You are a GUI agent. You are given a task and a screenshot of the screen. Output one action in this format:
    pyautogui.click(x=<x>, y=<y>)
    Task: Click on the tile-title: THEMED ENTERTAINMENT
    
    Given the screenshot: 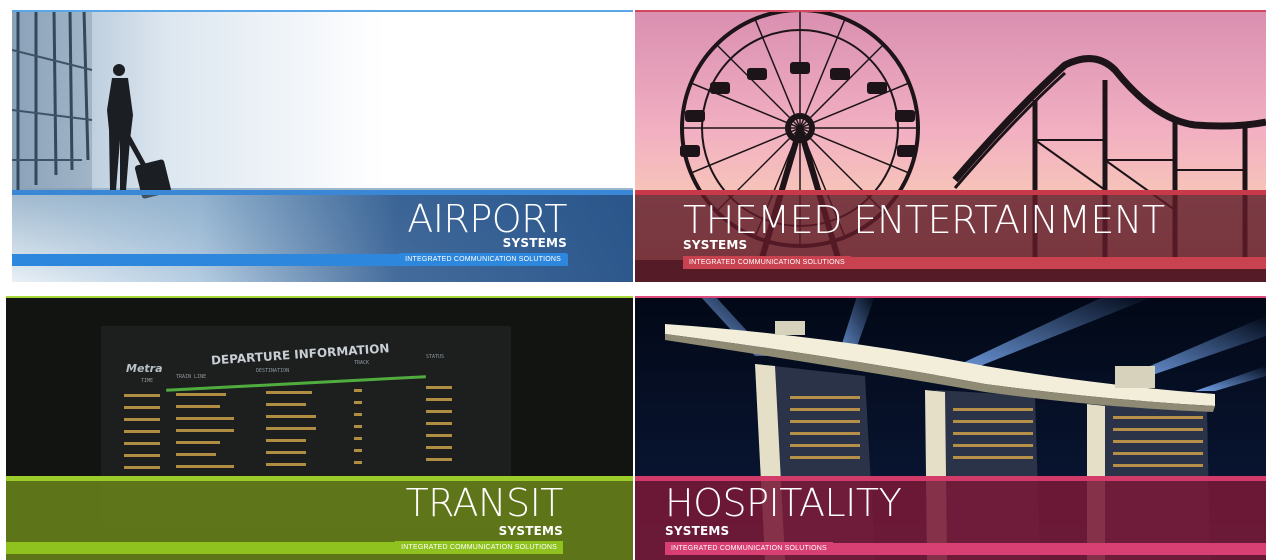 What is the action you would take?
    pyautogui.click(x=924, y=220)
    